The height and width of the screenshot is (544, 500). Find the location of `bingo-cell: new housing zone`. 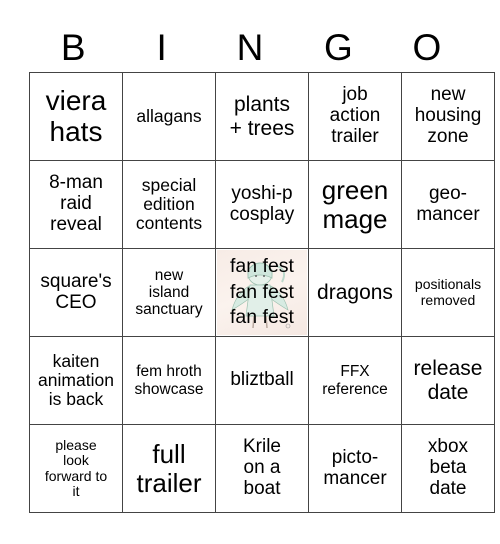

bingo-cell: new housing zone is located at coordinates (448, 116).